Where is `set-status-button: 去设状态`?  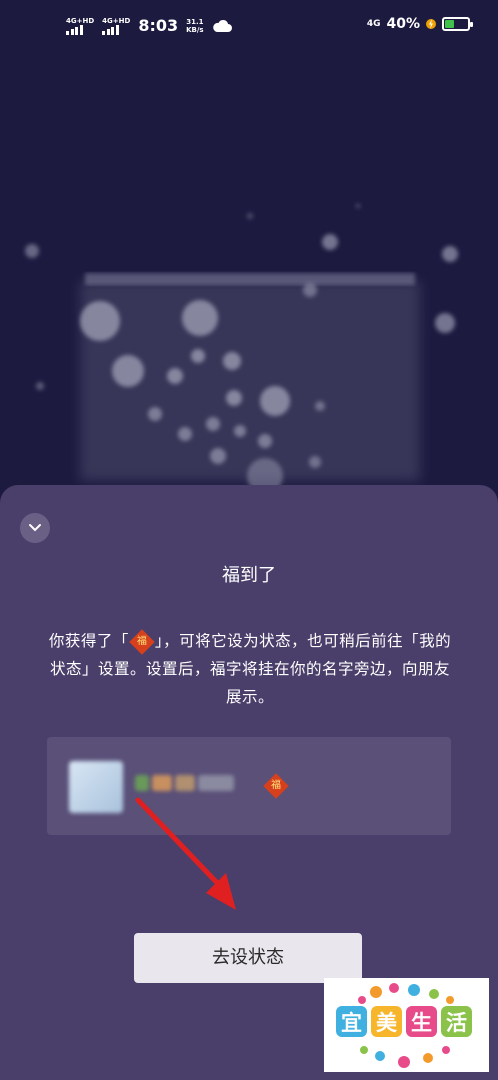
set-status-button: 去设状态 is located at coordinates (248, 958).